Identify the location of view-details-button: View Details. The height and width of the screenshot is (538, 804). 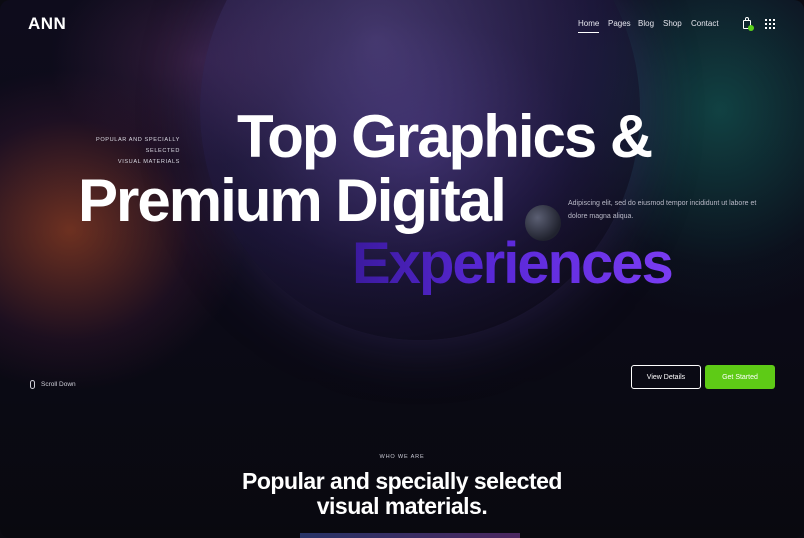
(666, 377).